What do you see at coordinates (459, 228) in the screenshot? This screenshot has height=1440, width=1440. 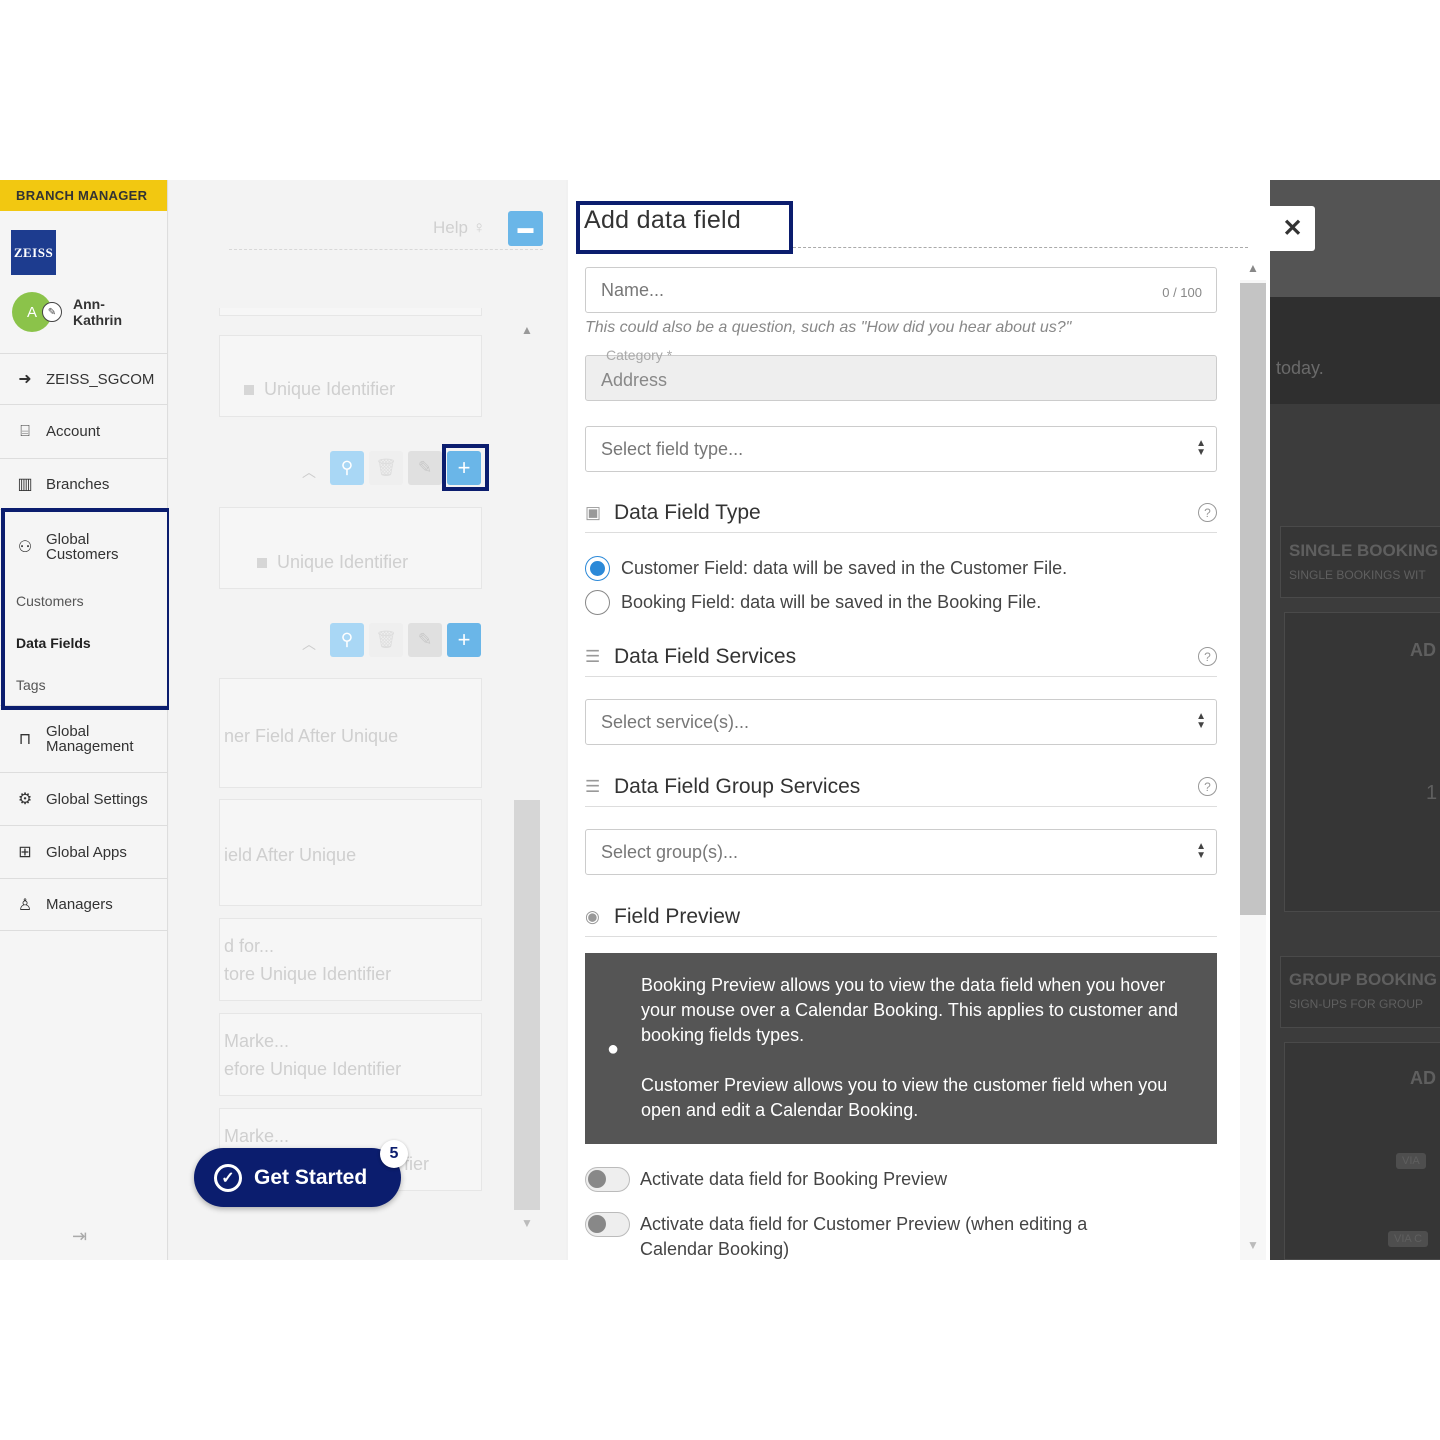 I see `help-link: Help ♀` at bounding box center [459, 228].